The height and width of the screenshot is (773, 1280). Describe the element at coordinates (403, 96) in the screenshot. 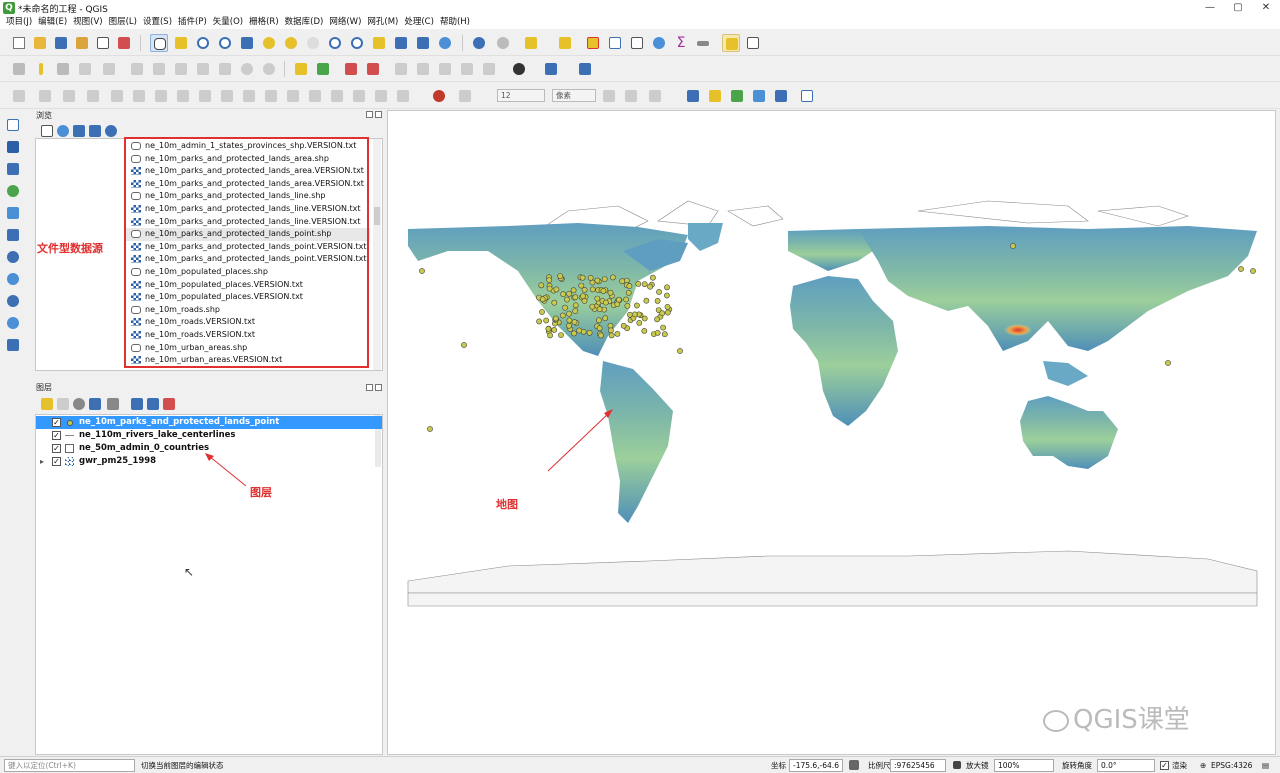

I see `reverse-line-button` at that location.